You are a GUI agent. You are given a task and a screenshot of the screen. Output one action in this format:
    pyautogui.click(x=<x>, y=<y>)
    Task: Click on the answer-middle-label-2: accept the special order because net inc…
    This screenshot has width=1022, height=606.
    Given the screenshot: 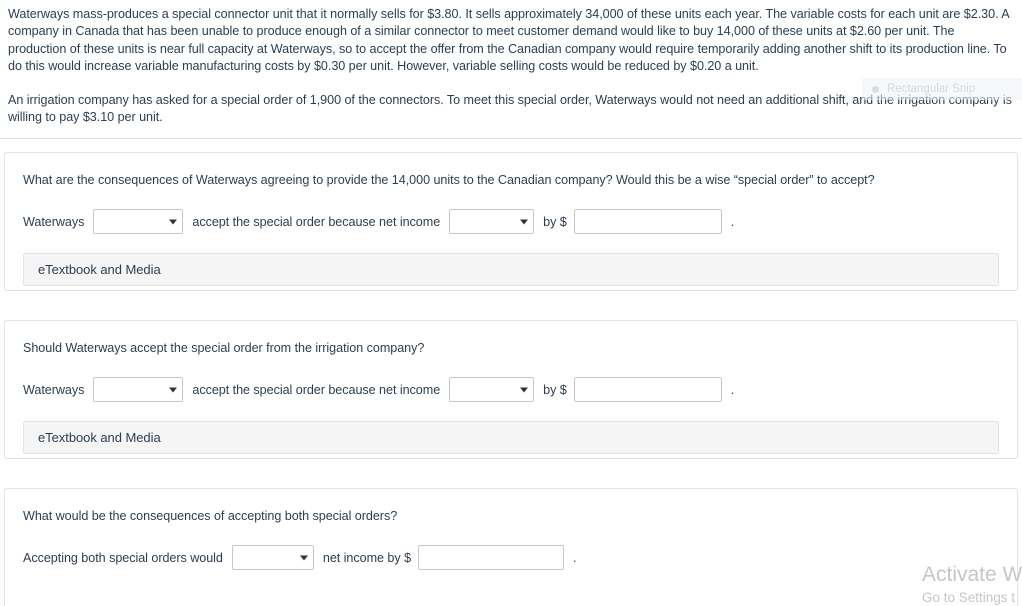 What is the action you would take?
    pyautogui.click(x=316, y=389)
    